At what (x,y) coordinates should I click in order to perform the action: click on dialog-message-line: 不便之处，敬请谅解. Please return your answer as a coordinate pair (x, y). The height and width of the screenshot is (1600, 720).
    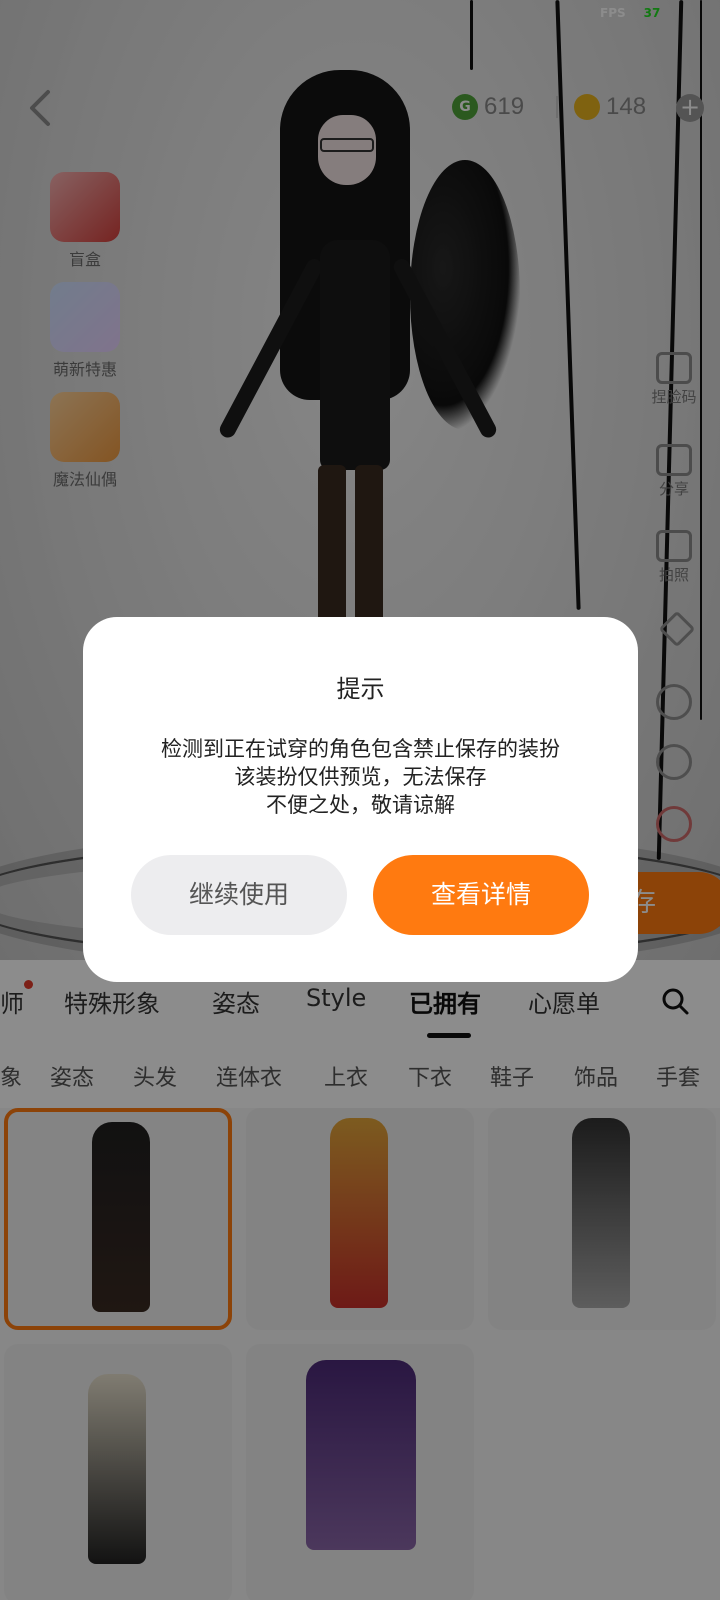
    Looking at the image, I should click on (360, 805).